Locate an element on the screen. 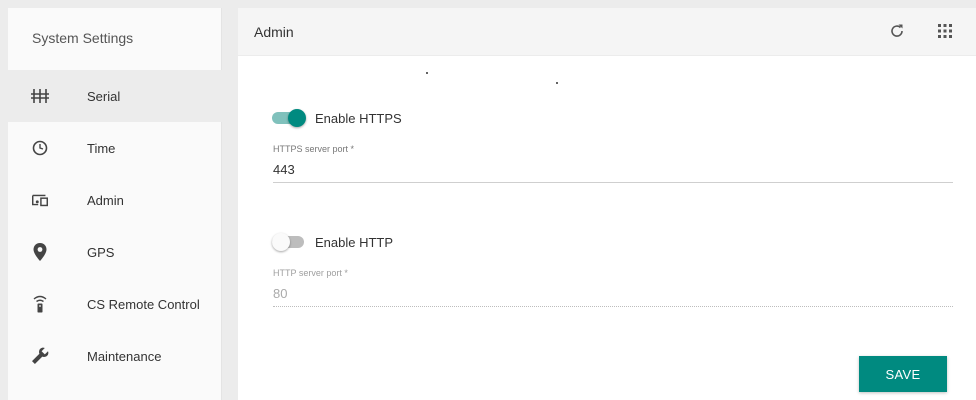  sidebar-item-gps: GPS is located at coordinates (115, 252).